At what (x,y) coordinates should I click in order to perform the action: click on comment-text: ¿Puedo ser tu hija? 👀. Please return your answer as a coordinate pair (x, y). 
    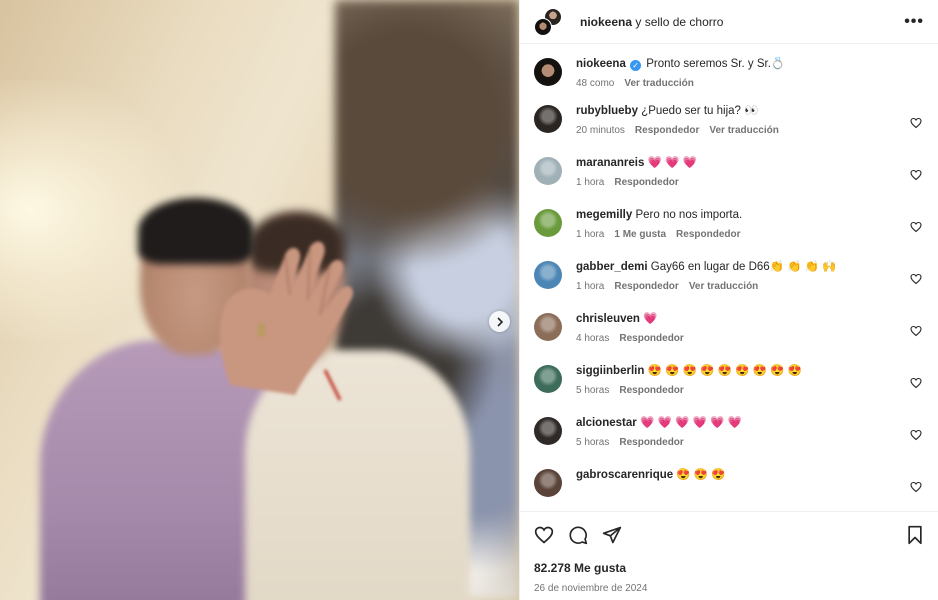
    Looking at the image, I should click on (700, 111).